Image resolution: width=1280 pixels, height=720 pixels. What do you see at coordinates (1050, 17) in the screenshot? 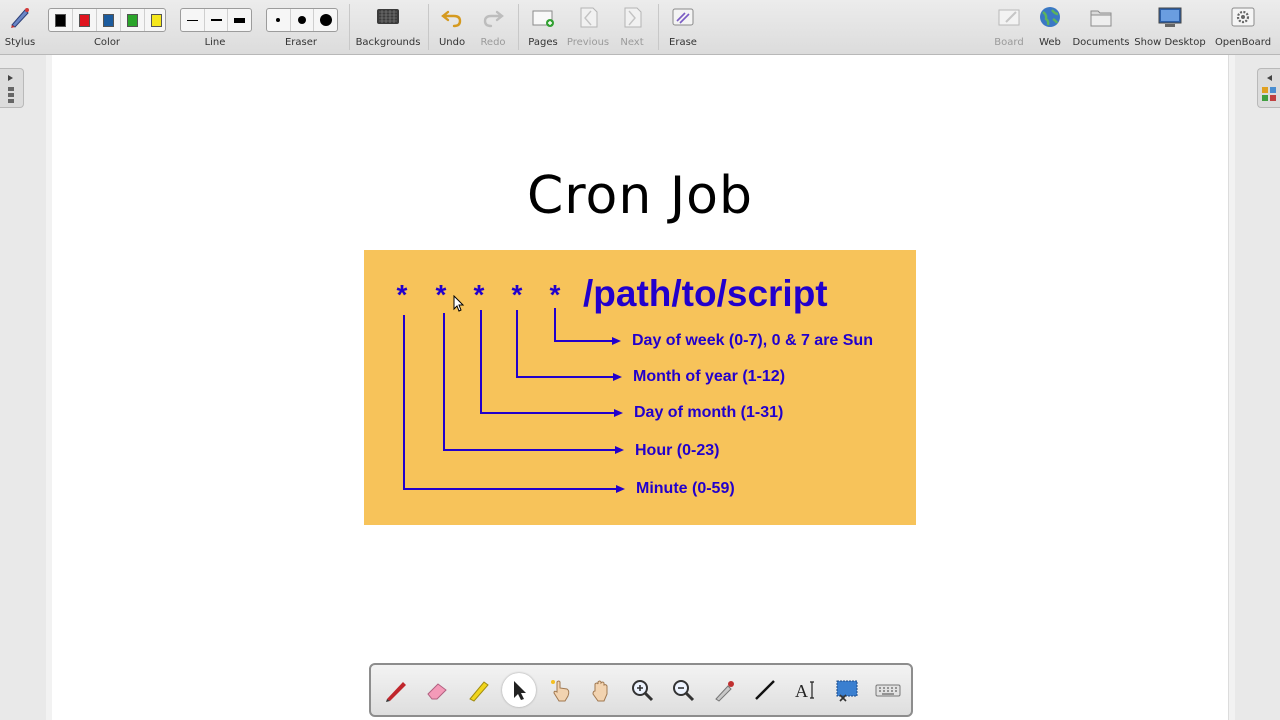
I see `globe-icon` at bounding box center [1050, 17].